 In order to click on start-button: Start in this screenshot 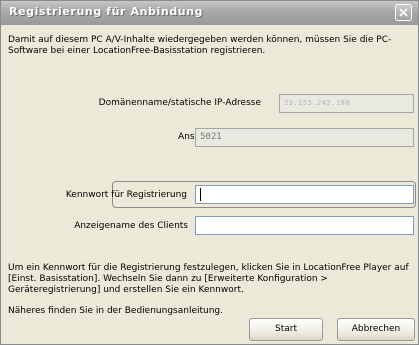, I will do `click(286, 329)`.